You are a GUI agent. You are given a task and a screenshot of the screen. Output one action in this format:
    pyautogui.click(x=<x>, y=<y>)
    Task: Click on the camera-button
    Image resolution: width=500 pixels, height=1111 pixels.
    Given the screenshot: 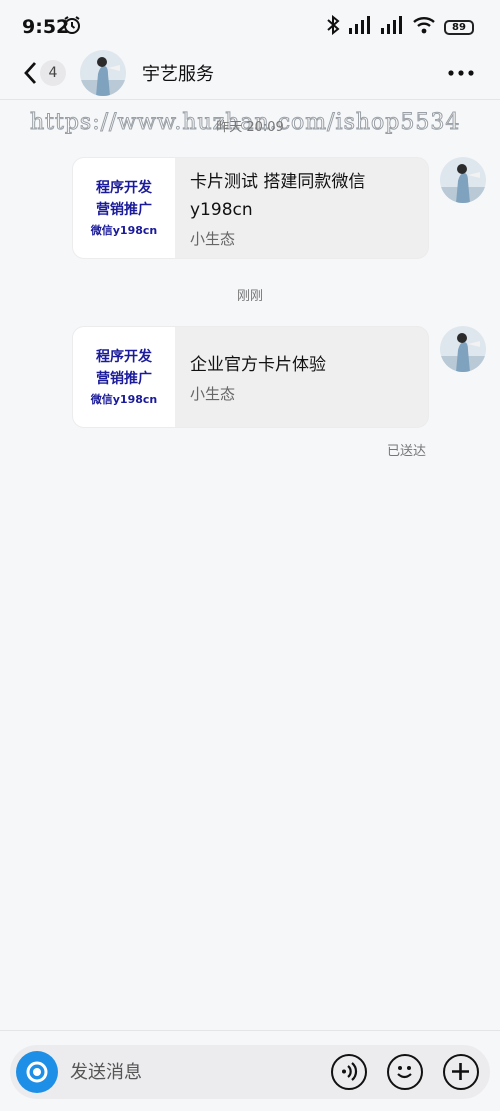 What is the action you would take?
    pyautogui.click(x=37, y=1072)
    